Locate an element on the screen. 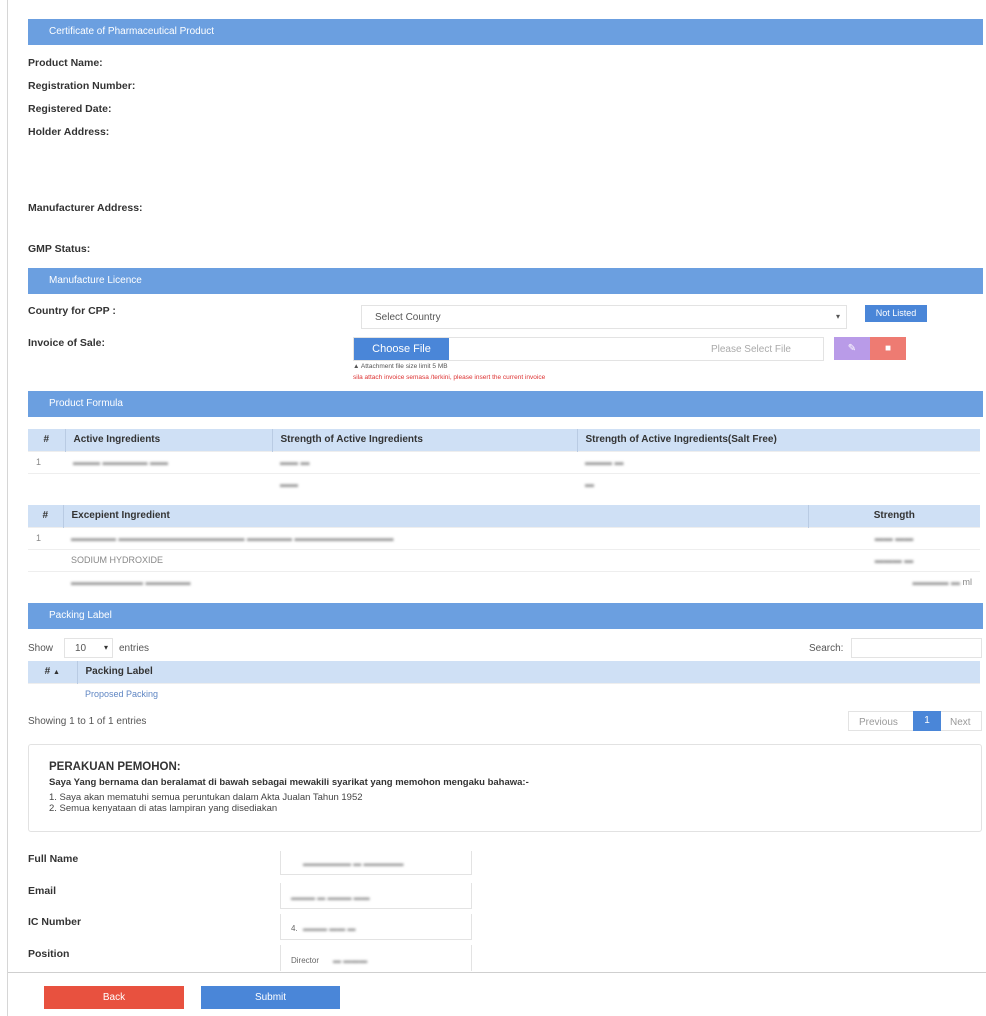 The image size is (986, 1016). col-index-label: # is located at coordinates (47, 672).